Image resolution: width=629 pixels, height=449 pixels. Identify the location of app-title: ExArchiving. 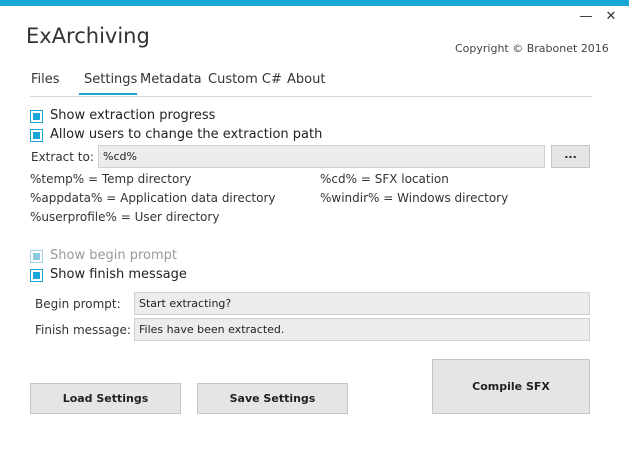
(88, 36).